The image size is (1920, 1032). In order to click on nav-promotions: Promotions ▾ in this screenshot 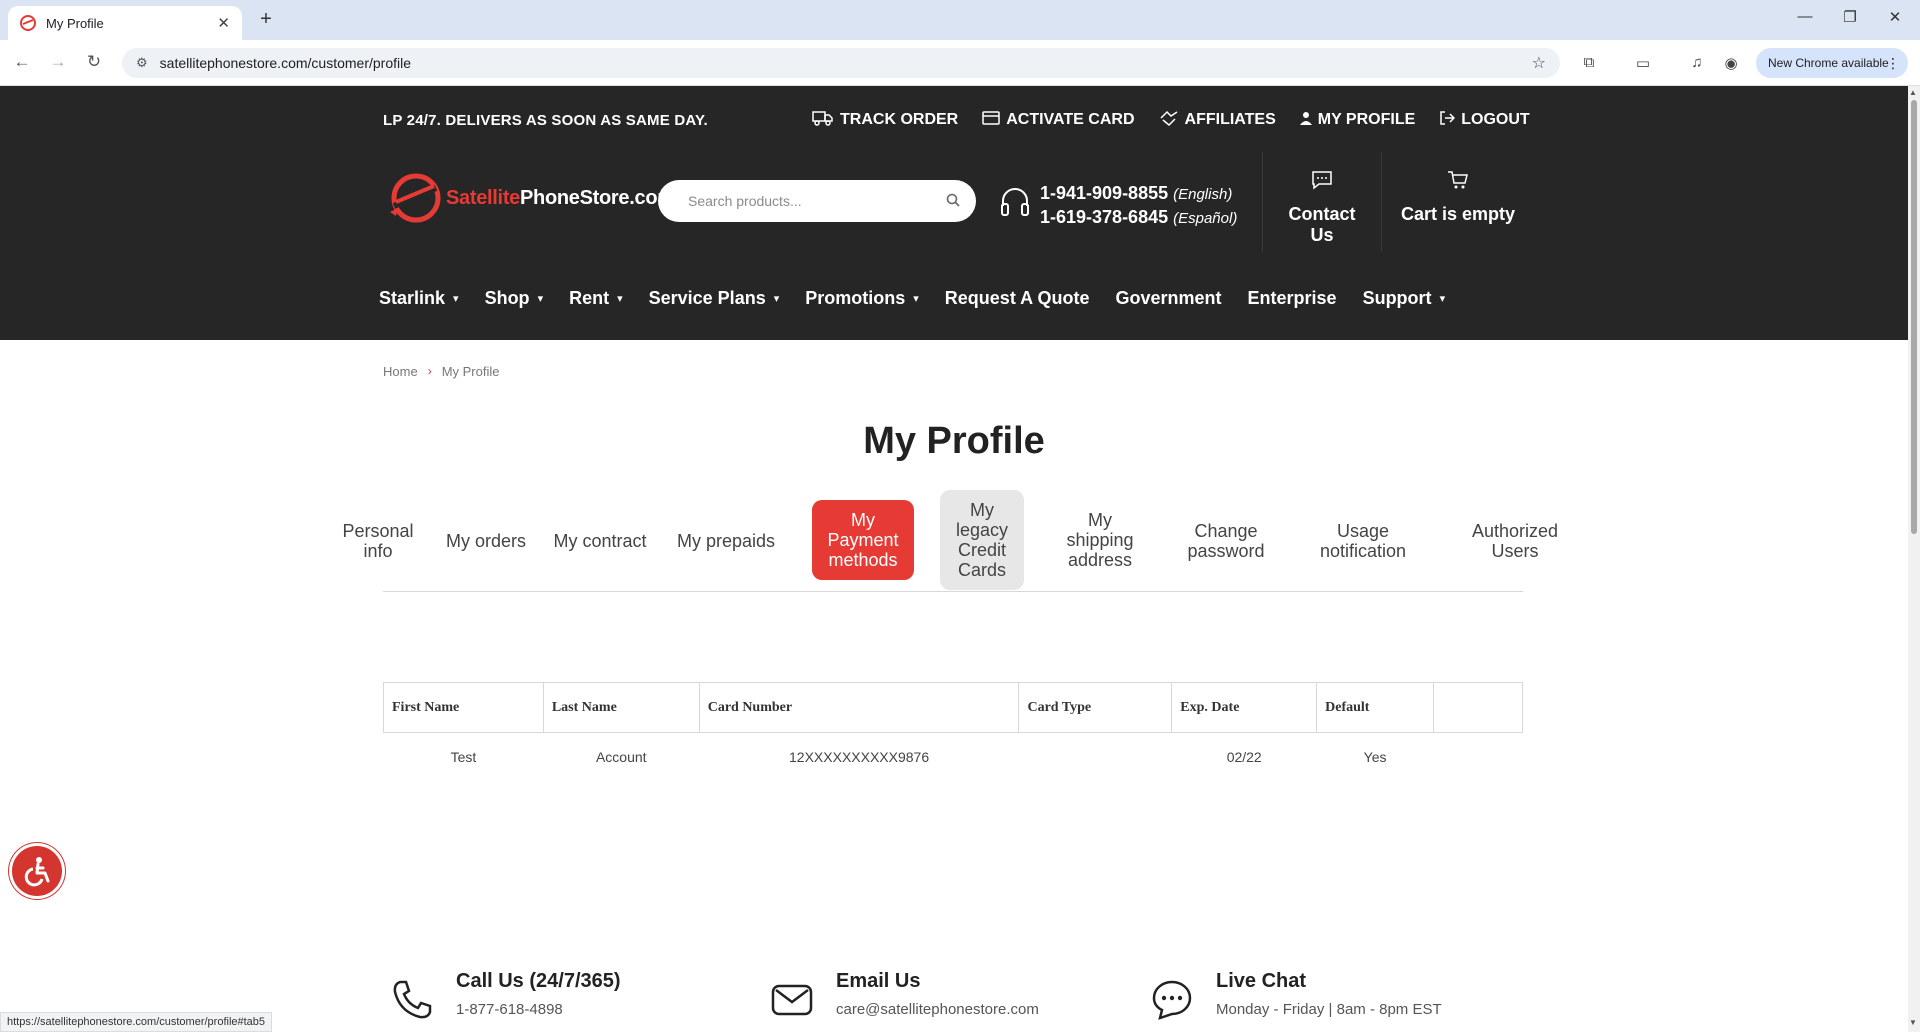, I will do `click(862, 298)`.